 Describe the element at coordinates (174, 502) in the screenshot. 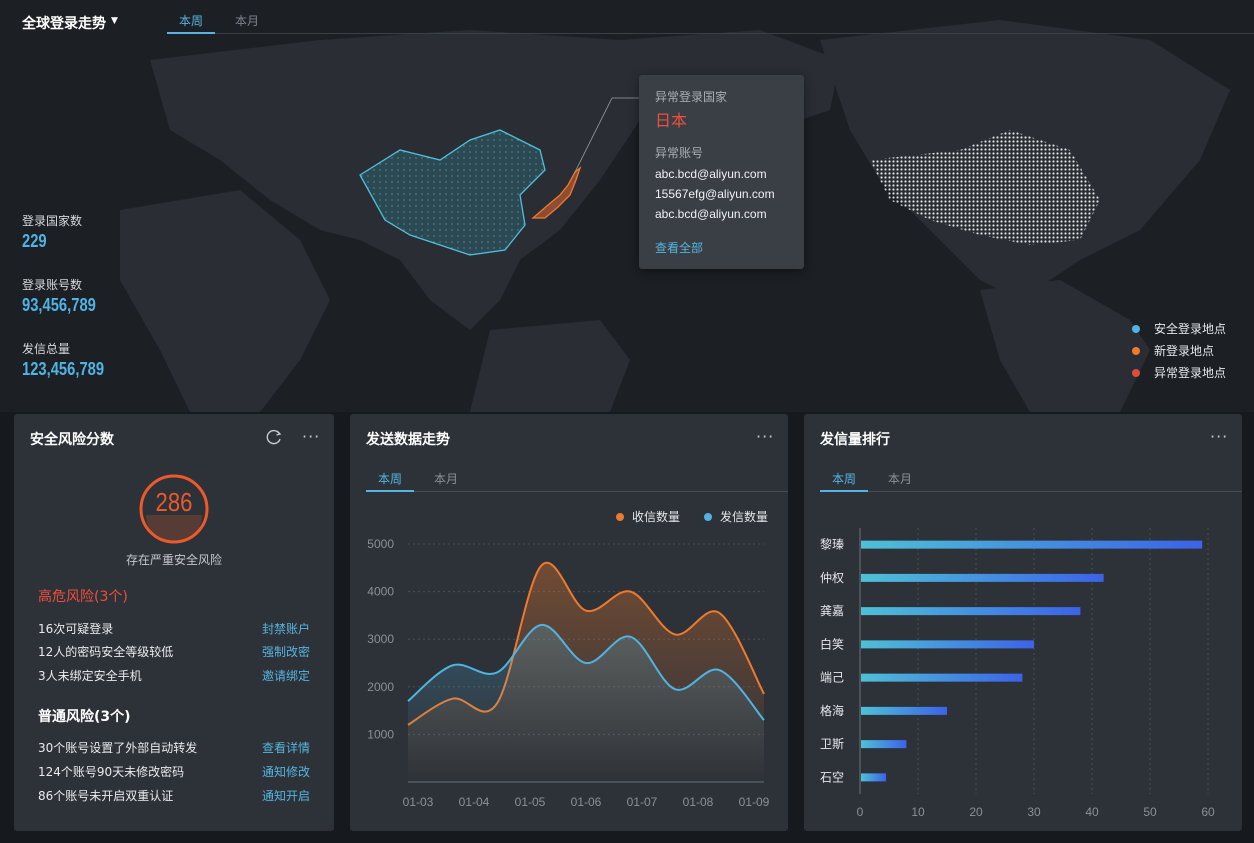

I see `risk-score-value: 286` at that location.